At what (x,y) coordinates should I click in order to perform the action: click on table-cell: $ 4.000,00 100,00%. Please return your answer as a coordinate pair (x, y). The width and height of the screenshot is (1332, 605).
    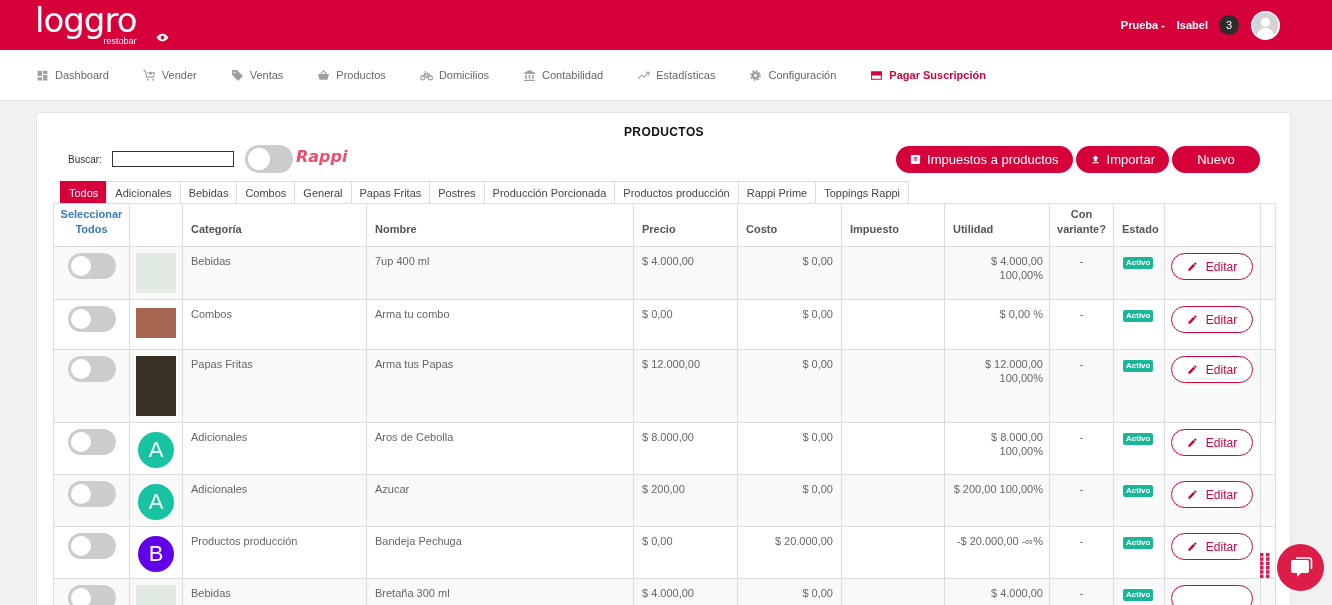
    Looking at the image, I should click on (997, 273).